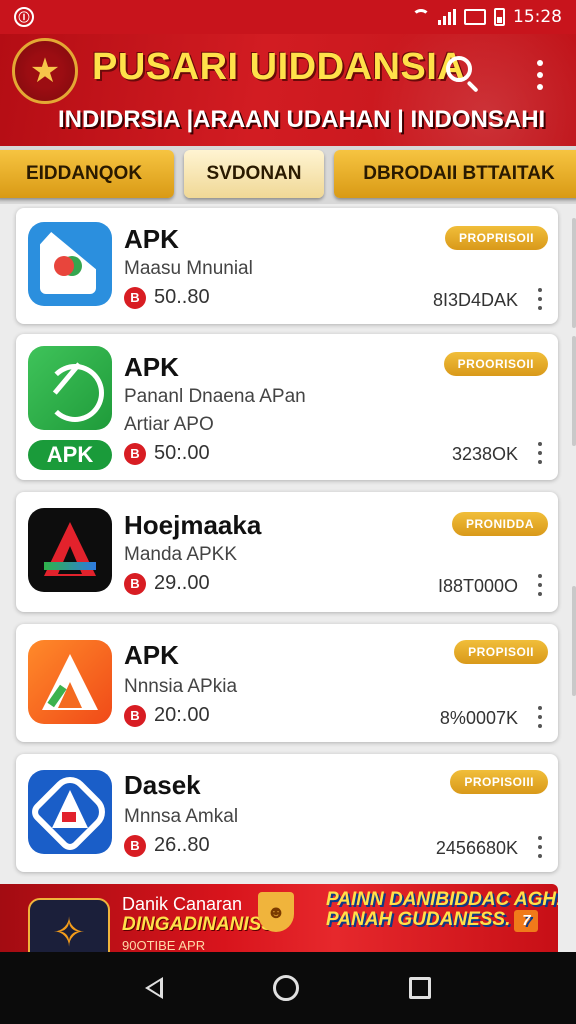  Describe the element at coordinates (464, 74) in the screenshot. I see `search-icon` at that location.